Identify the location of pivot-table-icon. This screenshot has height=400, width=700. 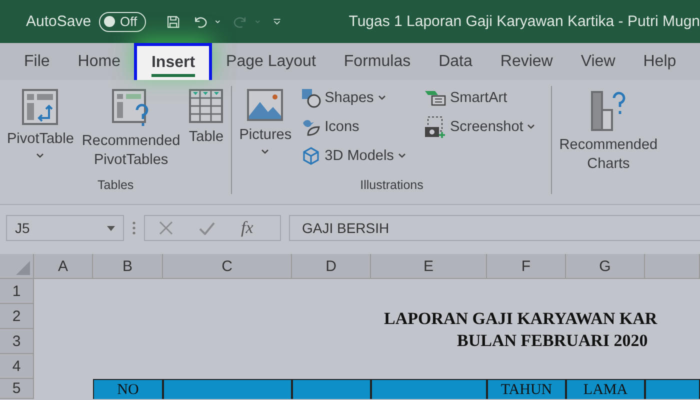
(40, 107).